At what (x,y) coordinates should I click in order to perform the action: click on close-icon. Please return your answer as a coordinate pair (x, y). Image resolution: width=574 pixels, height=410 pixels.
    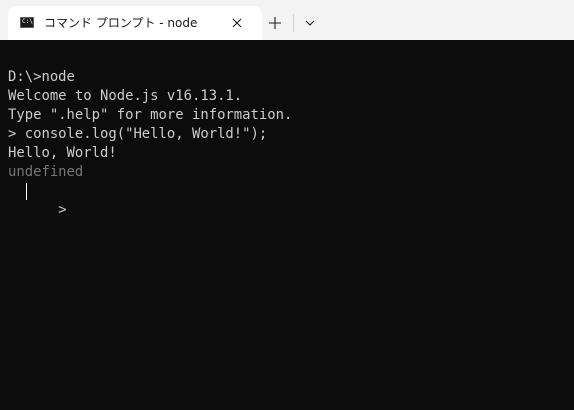
    Looking at the image, I should click on (237, 23).